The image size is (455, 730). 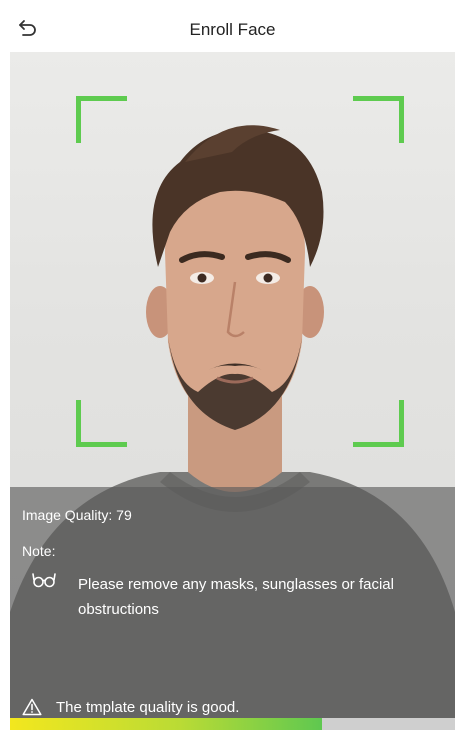 I want to click on face-frame-corner-bottom-left, so click(x=101, y=423).